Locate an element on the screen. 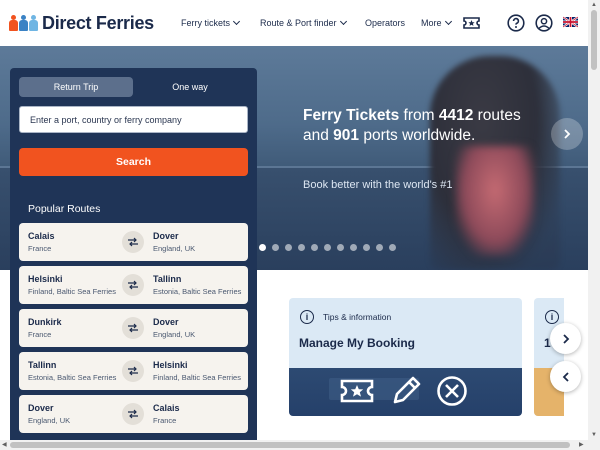 This screenshot has height=450, width=600. hero-next-button is located at coordinates (567, 134).